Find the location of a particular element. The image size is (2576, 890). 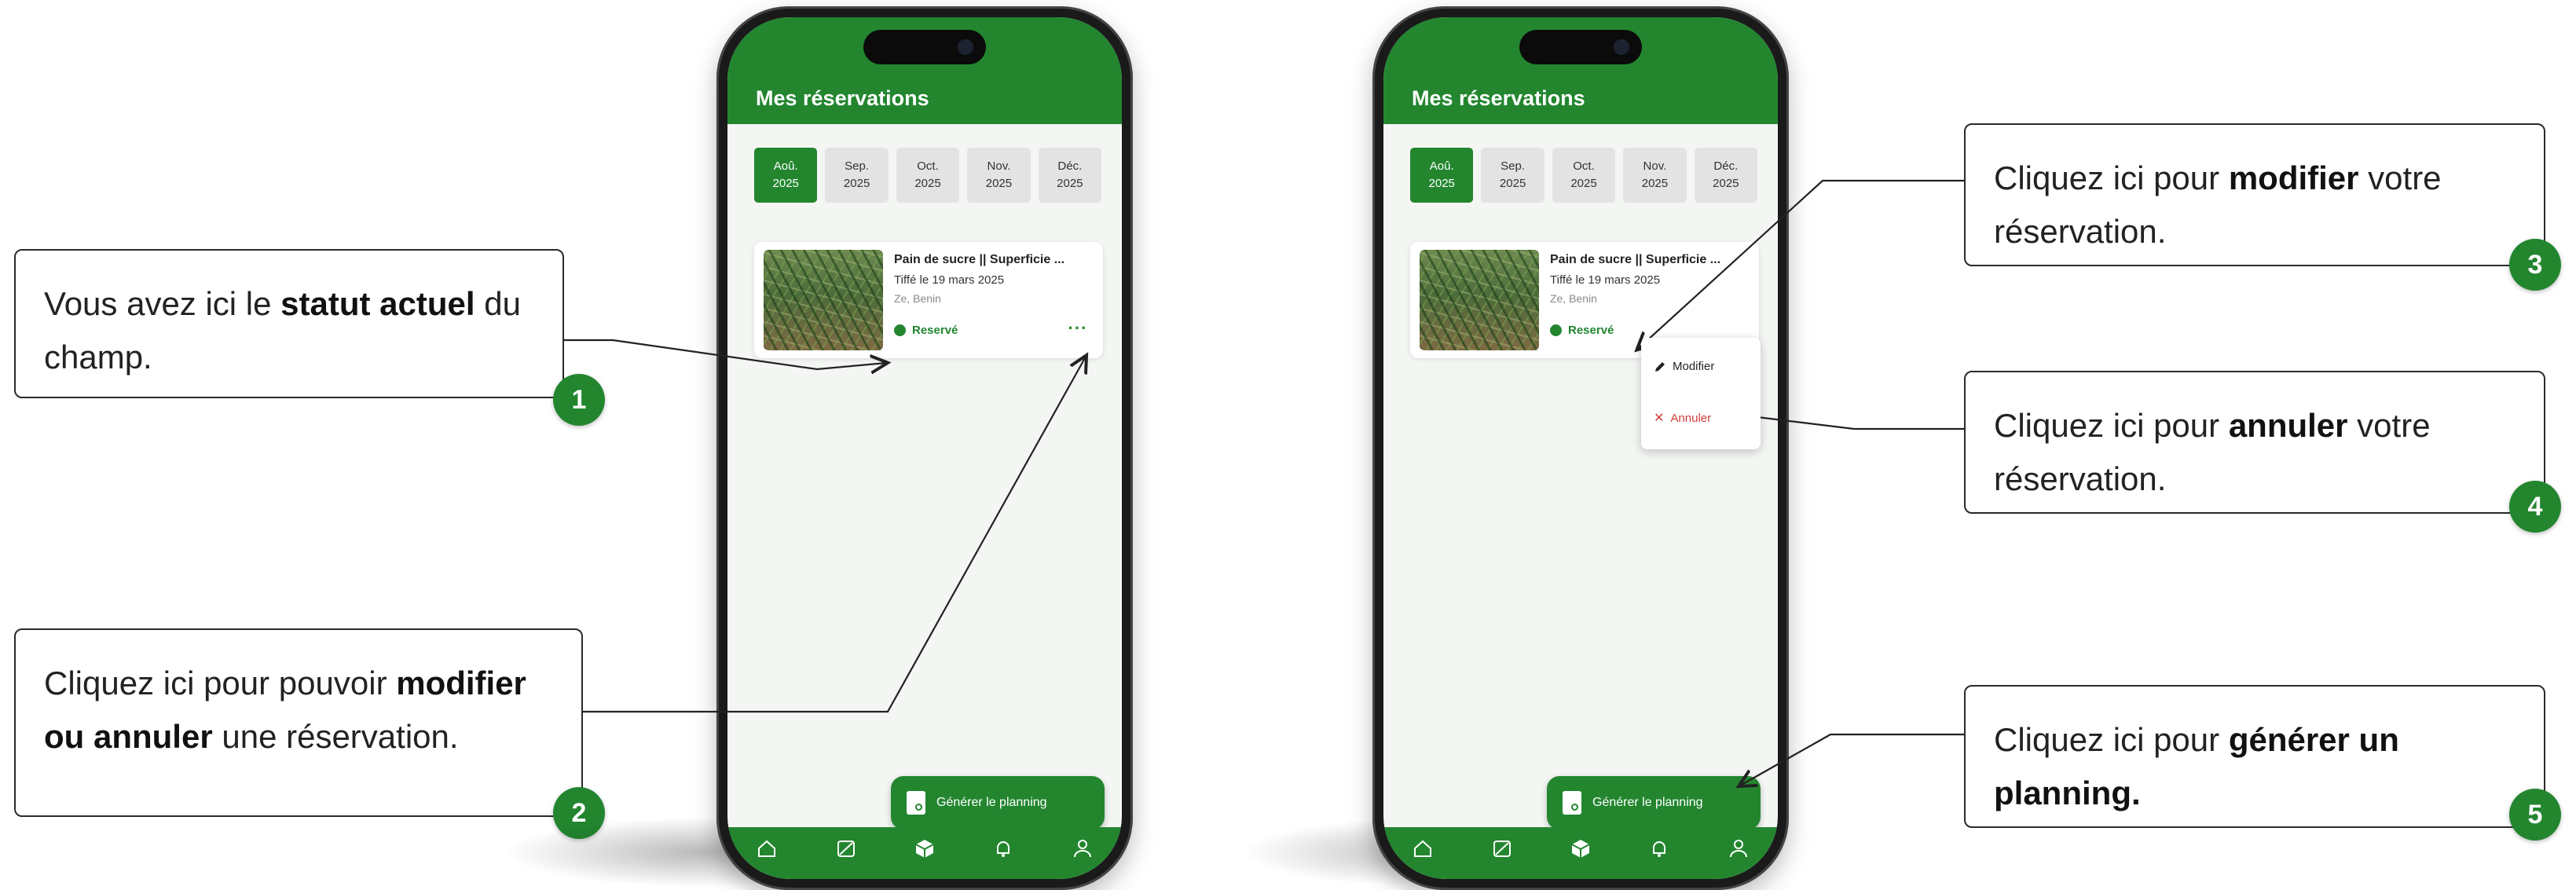

pencil-icon is located at coordinates (1660, 366).